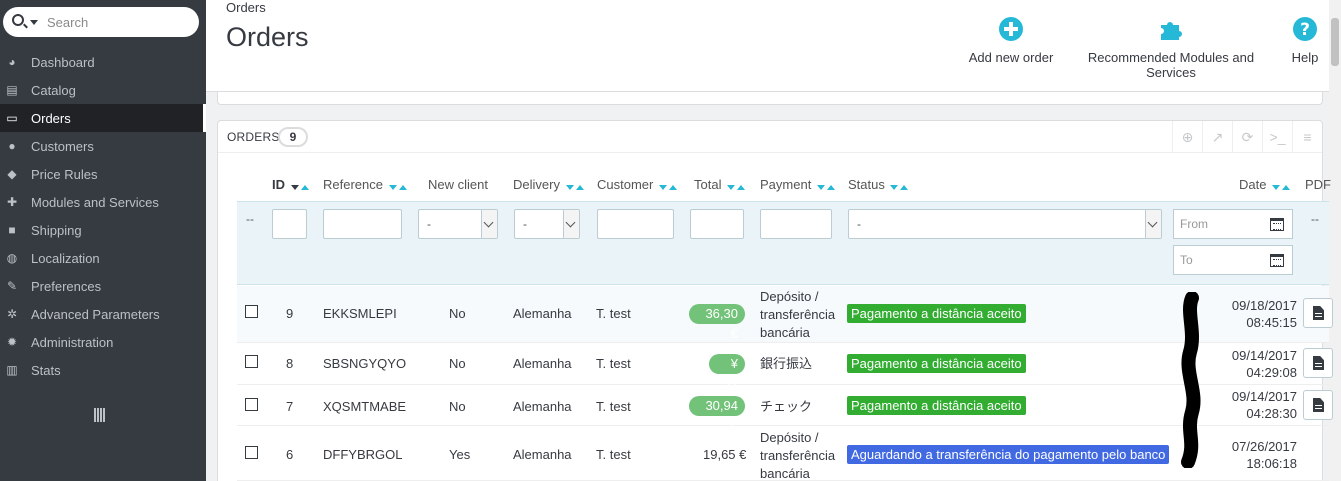 This screenshot has height=481, width=1341. Describe the element at coordinates (103, 62) in the screenshot. I see `sidebar-item-dashboard: ◕ Dashboard` at that location.